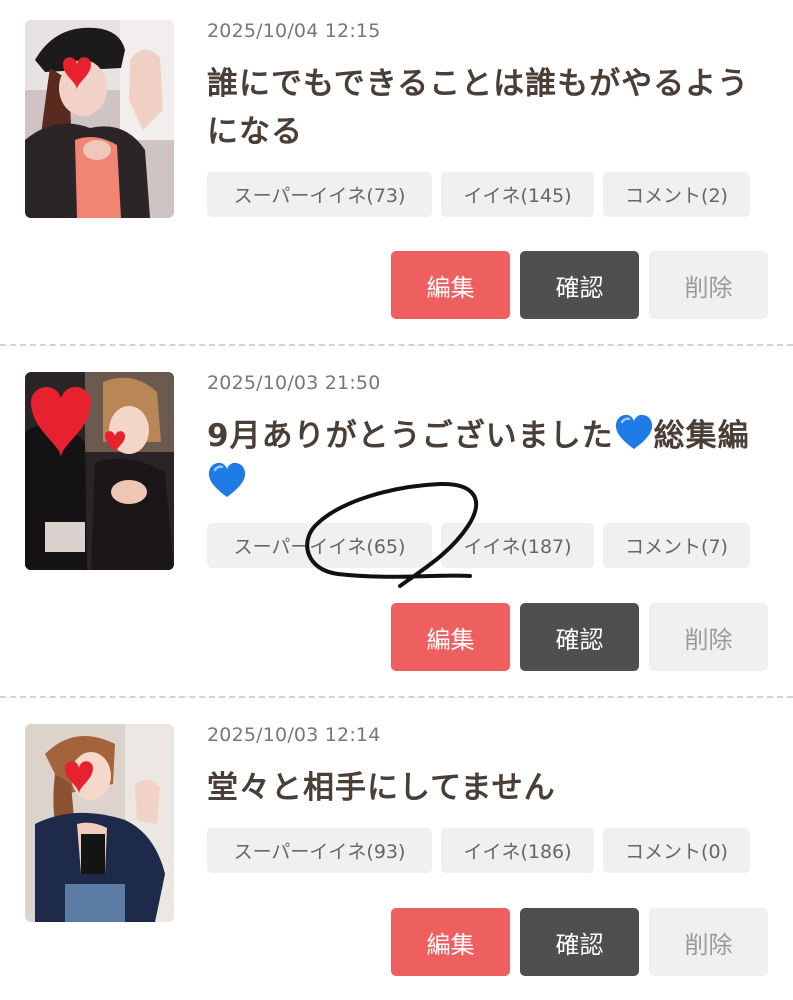 This screenshot has width=793, height=1000. Describe the element at coordinates (319, 545) in the screenshot. I see `super-like-count: スーパーイイネ(65)` at that location.